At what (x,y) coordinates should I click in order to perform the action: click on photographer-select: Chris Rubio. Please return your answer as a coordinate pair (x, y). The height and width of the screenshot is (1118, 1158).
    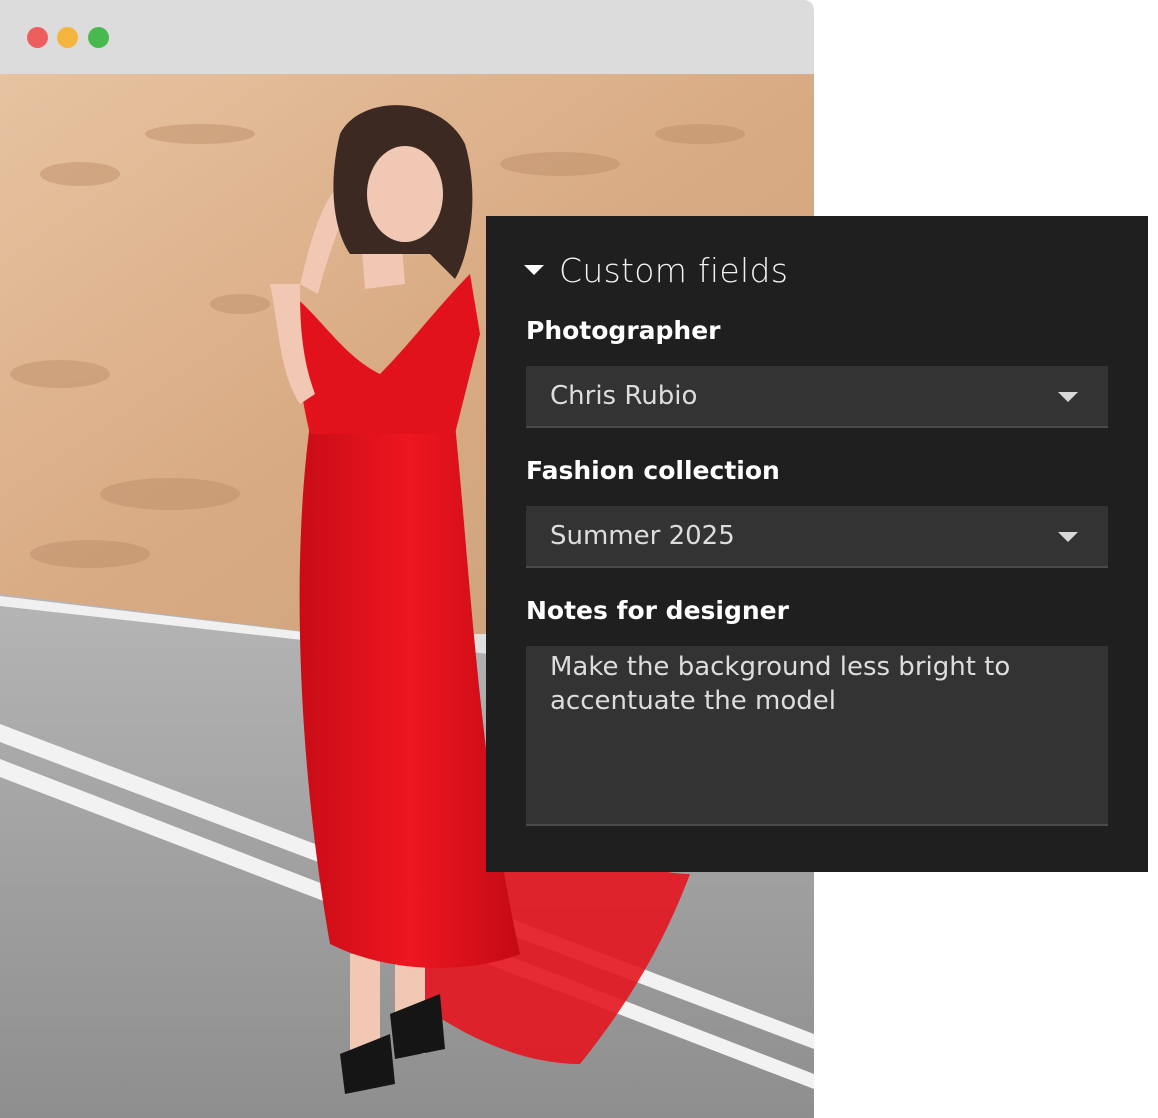
    Looking at the image, I should click on (817, 397).